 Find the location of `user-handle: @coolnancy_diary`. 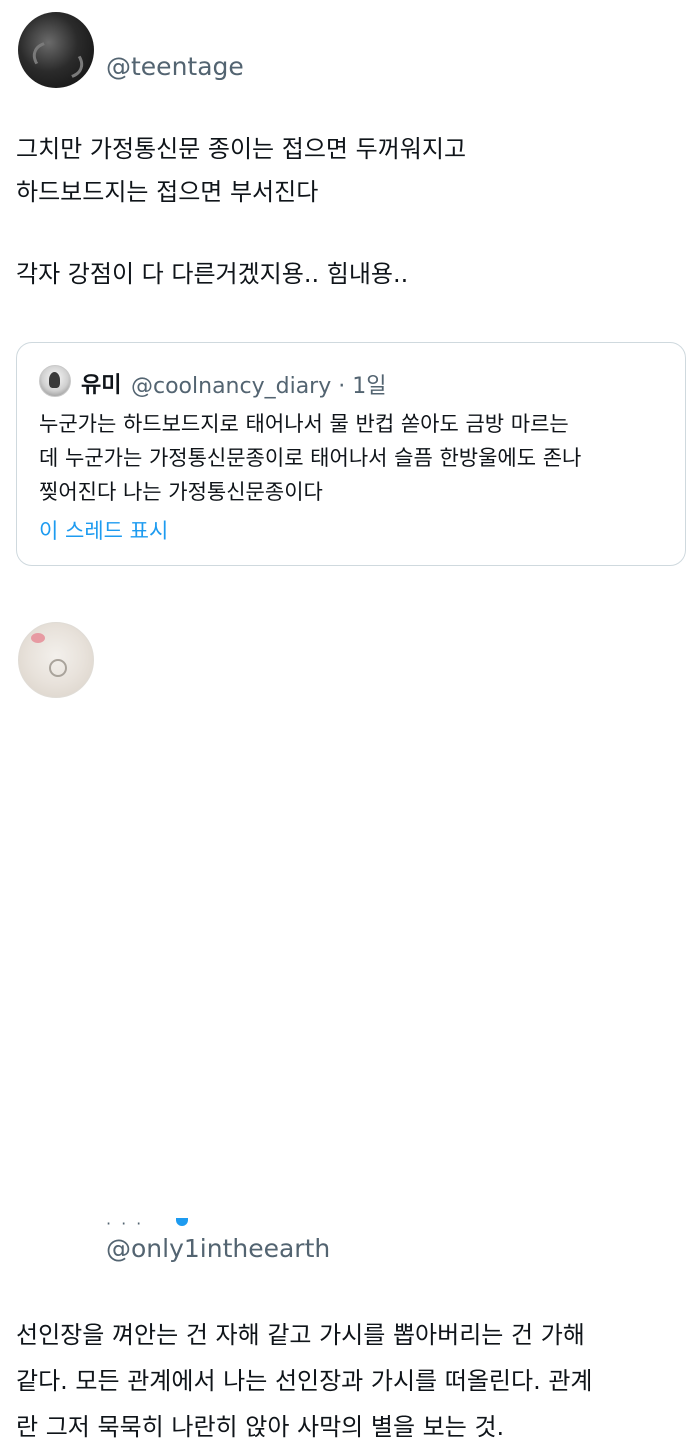

user-handle: @coolnancy_diary is located at coordinates (231, 386).